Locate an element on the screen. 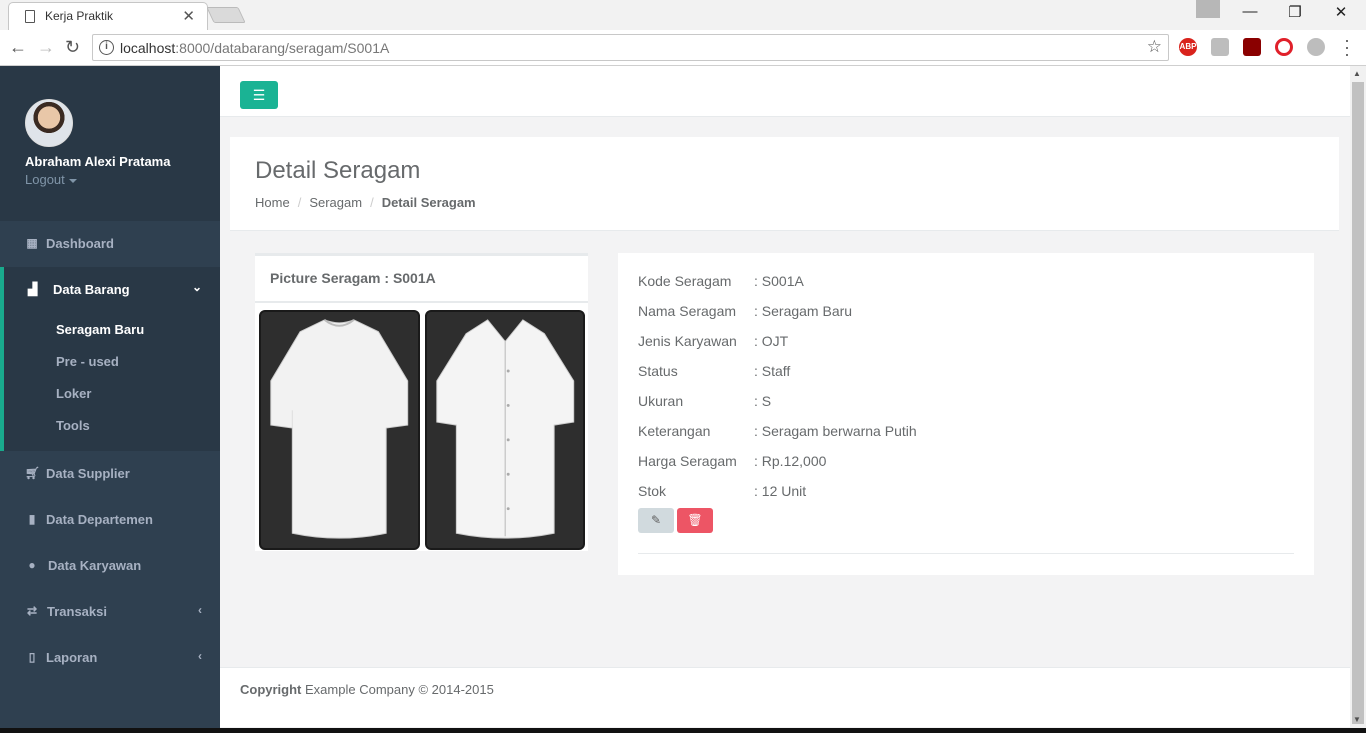 This screenshot has width=1366, height=733. minimize-button: — is located at coordinates (1250, 11).